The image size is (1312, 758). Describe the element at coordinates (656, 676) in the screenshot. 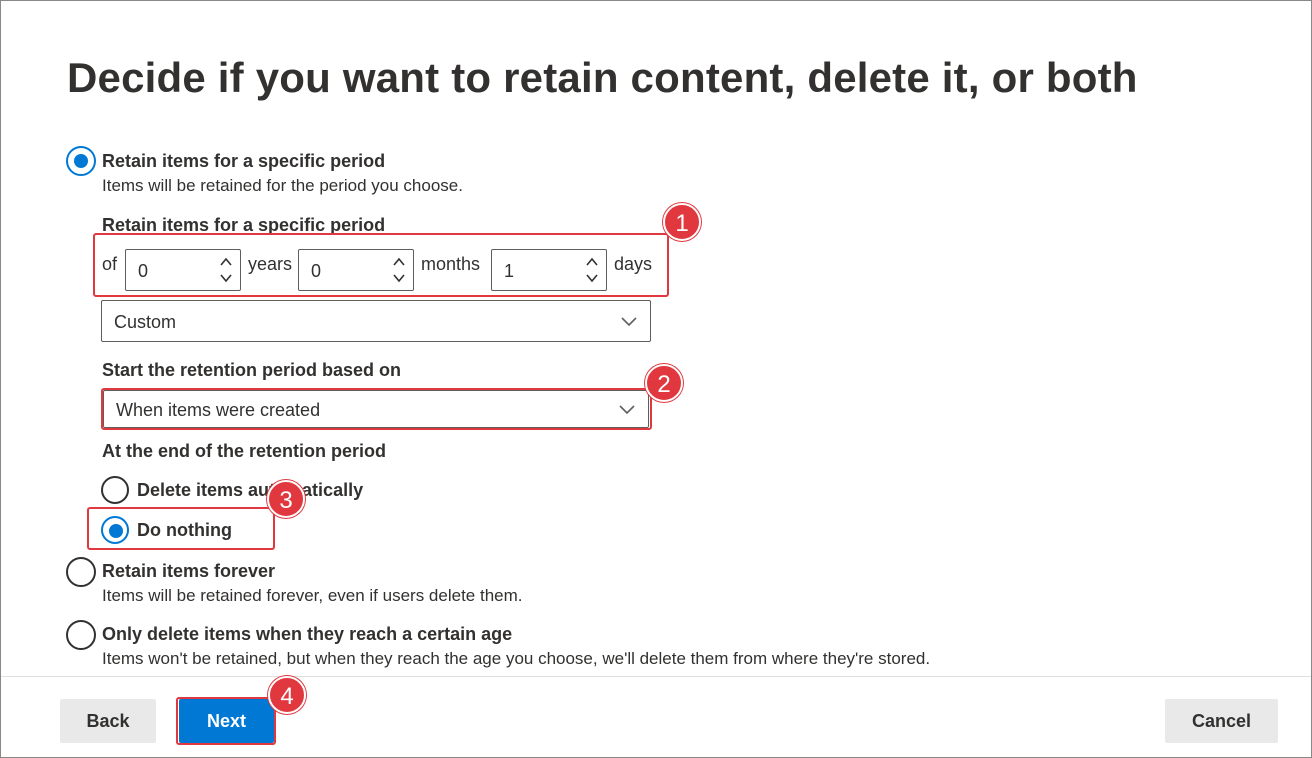

I see `footer-divider` at that location.